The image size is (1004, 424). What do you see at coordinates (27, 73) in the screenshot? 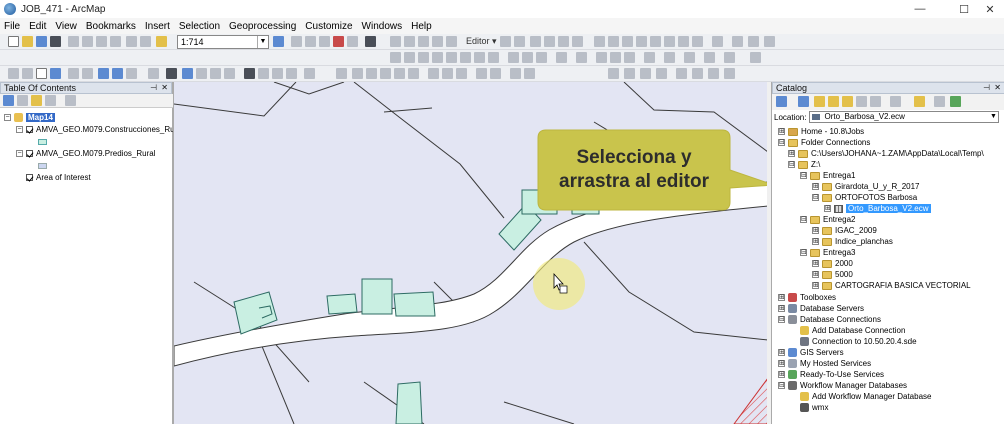
I see `zoom-out-icon` at bounding box center [27, 73].